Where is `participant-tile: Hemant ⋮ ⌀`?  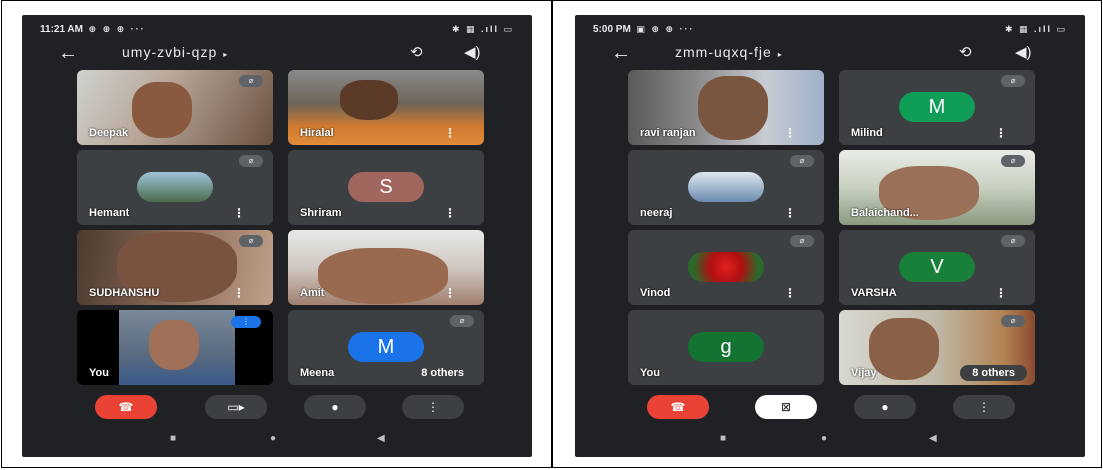
participant-tile: Hemant ⋮ ⌀ is located at coordinates (175, 187).